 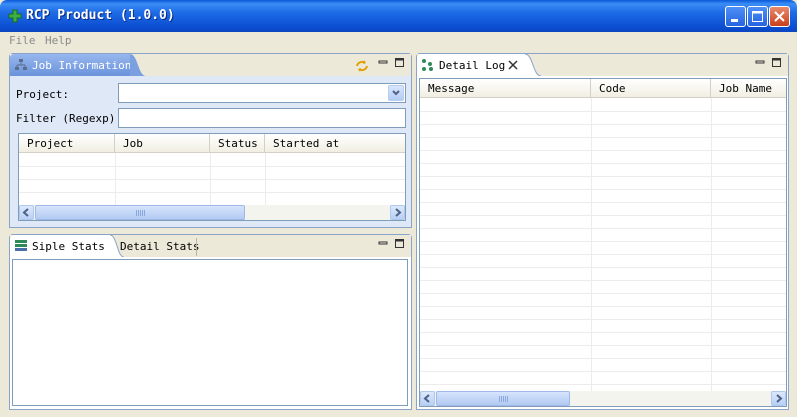 What do you see at coordinates (505, 88) in the screenshot?
I see `column-header-message: Message` at bounding box center [505, 88].